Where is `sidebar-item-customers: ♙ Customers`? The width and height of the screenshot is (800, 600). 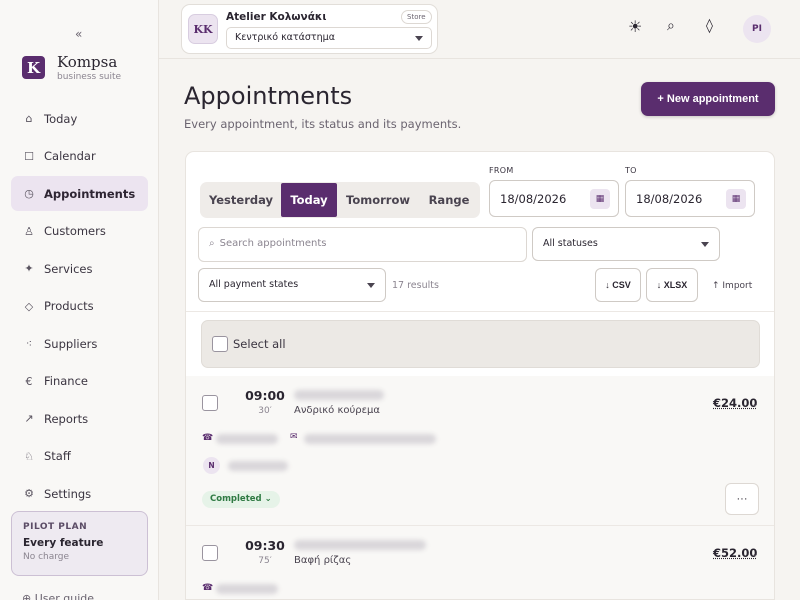
sidebar-item-customers: ♙ Customers is located at coordinates (79, 231).